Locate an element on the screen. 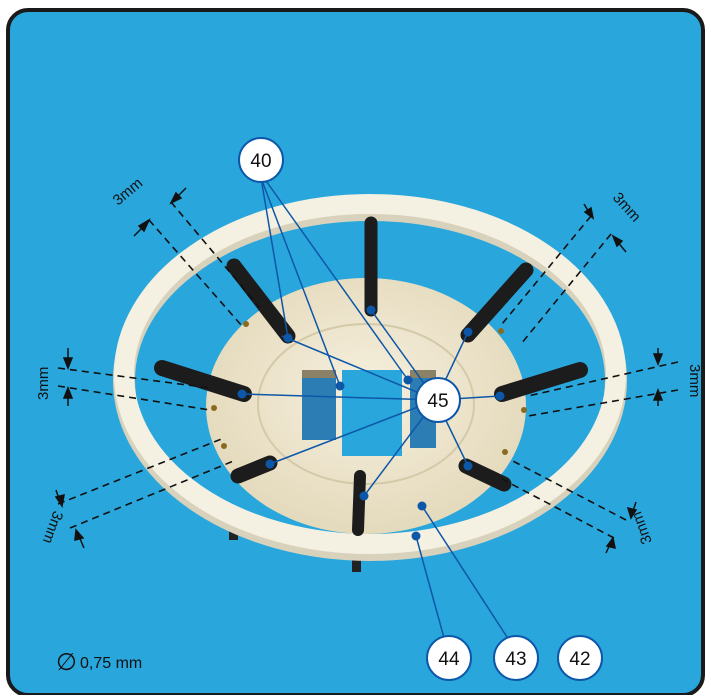 The image size is (711, 700). callout-42: 42 is located at coordinates (580, 658).